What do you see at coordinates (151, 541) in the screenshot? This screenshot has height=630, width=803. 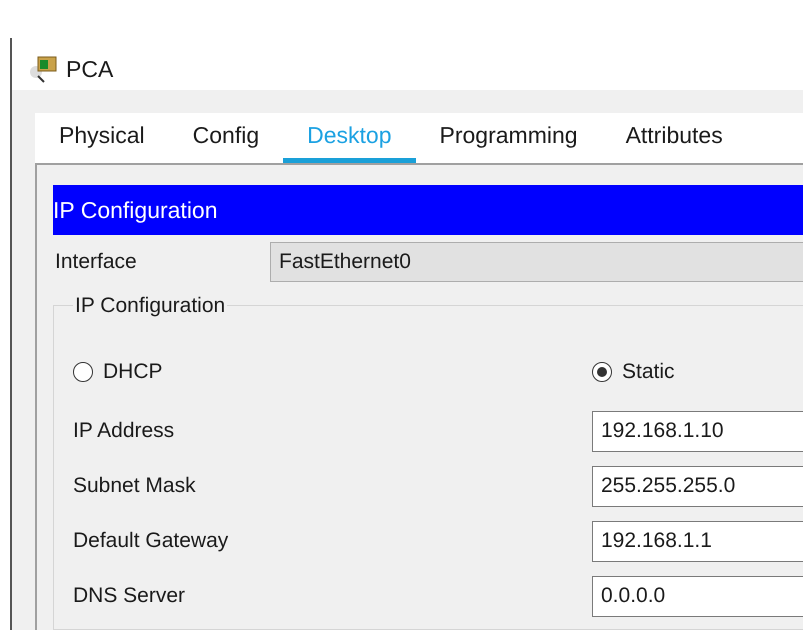 I see `field-label: Default Gateway` at bounding box center [151, 541].